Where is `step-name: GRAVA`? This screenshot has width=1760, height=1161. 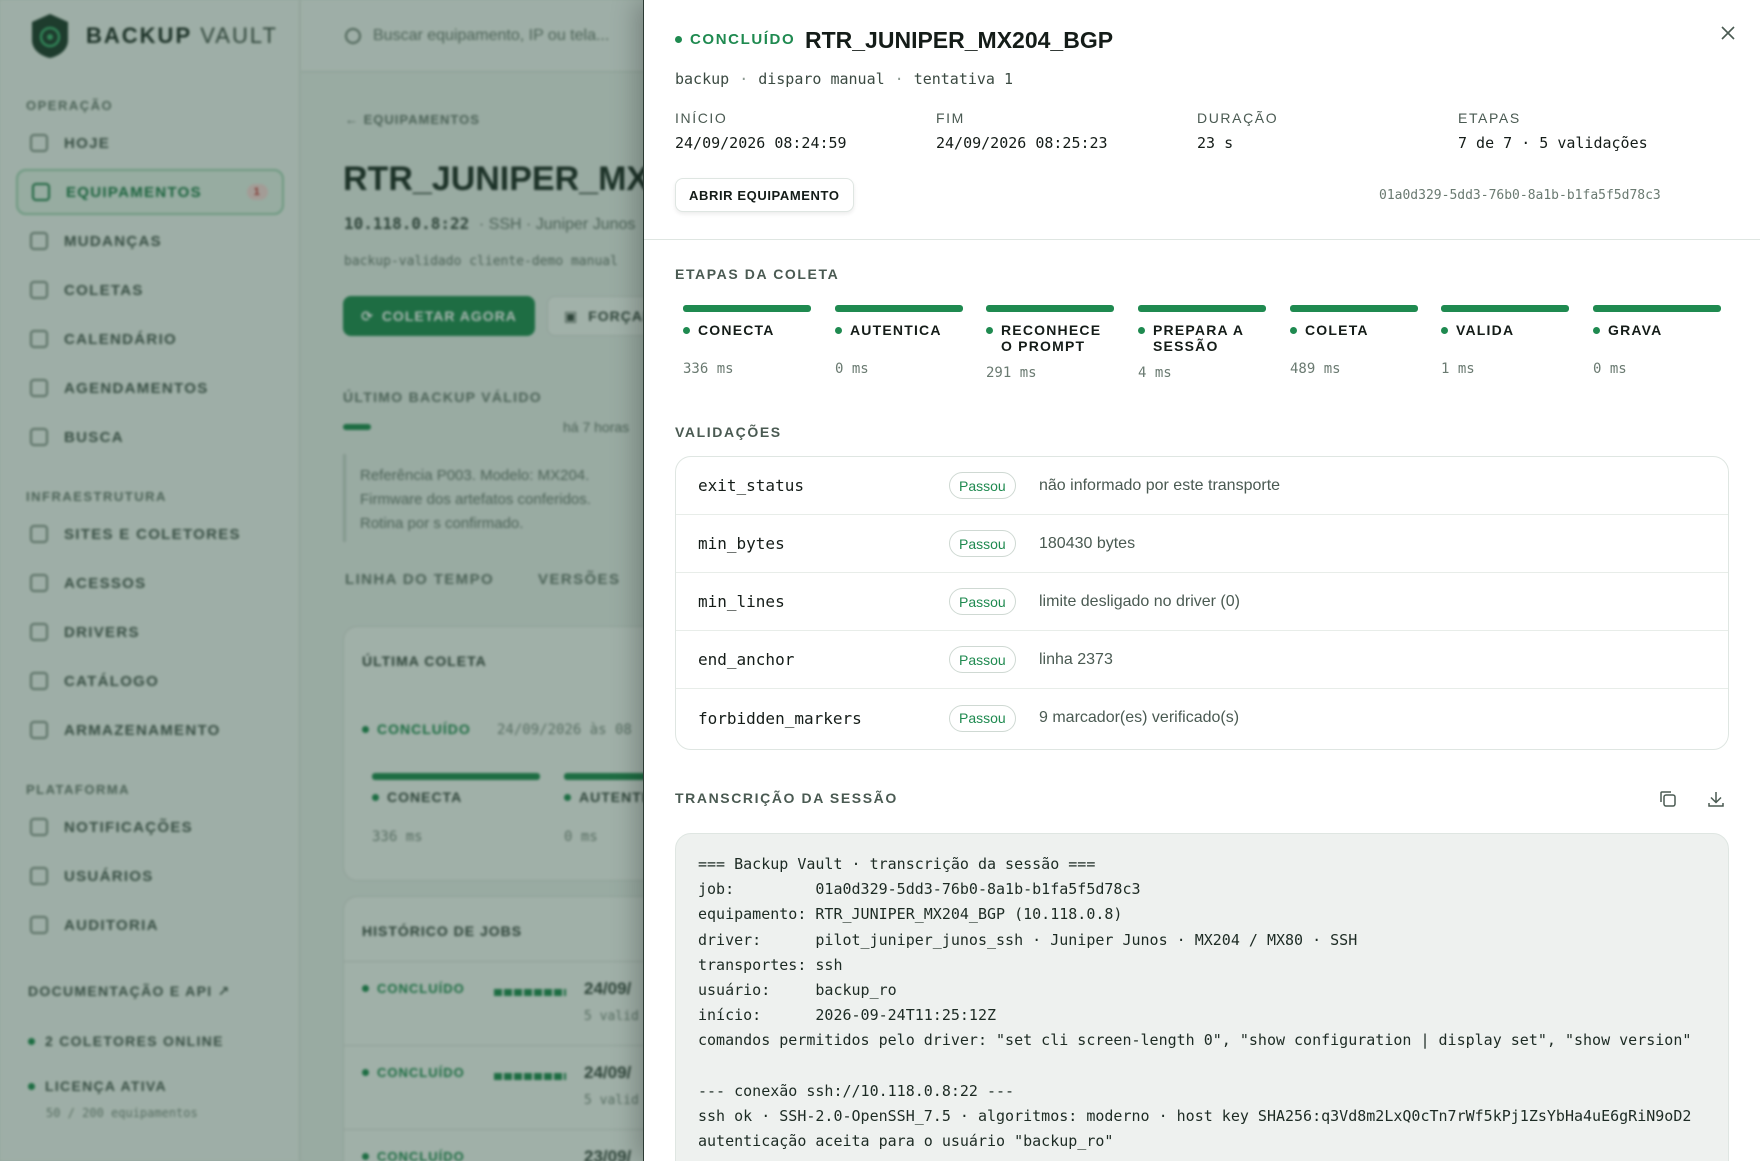
step-name: GRAVA is located at coordinates (1657, 330).